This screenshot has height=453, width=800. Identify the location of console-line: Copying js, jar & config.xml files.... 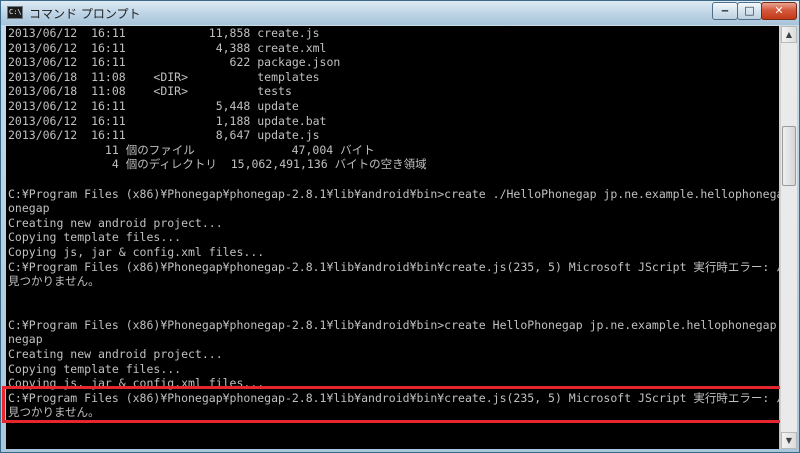
(136, 251).